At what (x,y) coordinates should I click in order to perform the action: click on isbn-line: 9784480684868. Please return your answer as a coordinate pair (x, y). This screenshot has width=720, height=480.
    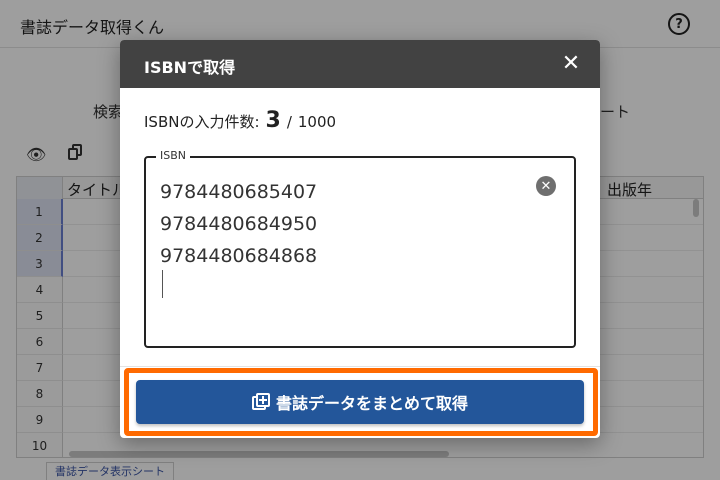
    Looking at the image, I should click on (239, 256).